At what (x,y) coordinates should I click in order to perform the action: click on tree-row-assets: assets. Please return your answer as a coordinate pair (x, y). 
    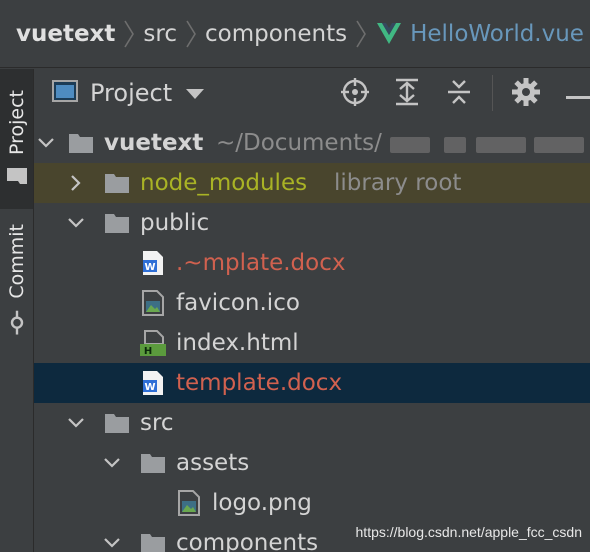
    Looking at the image, I should click on (312, 463).